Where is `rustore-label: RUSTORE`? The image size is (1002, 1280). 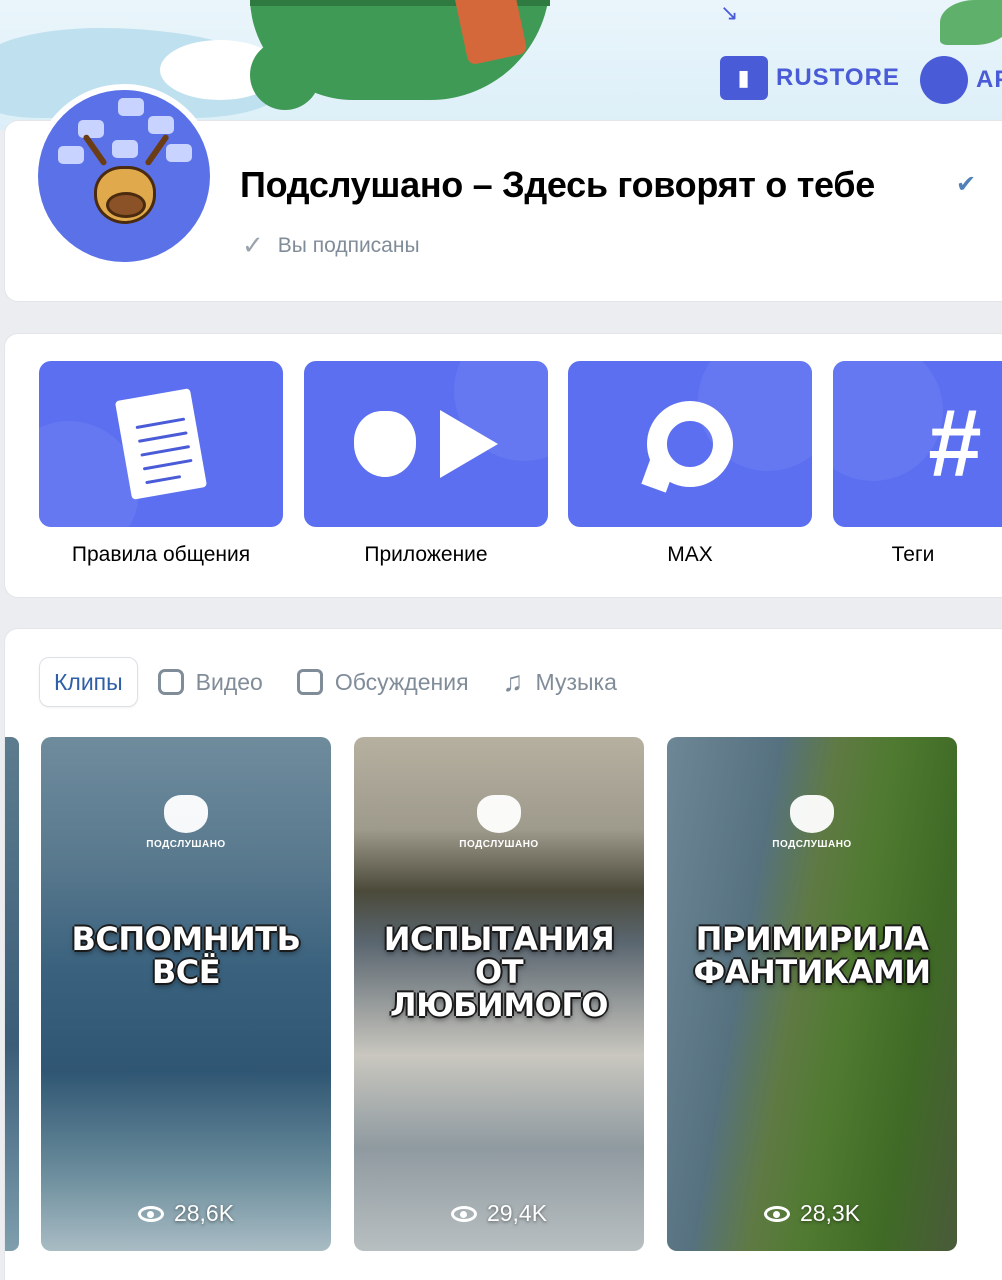 rustore-label: RUSTORE is located at coordinates (838, 77).